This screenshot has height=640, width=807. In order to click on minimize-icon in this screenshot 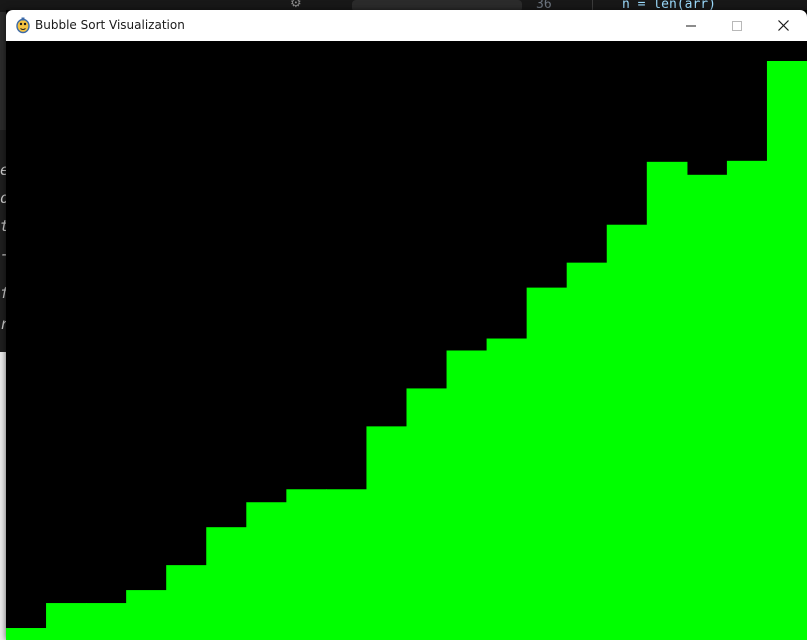, I will do `click(691, 25)`.